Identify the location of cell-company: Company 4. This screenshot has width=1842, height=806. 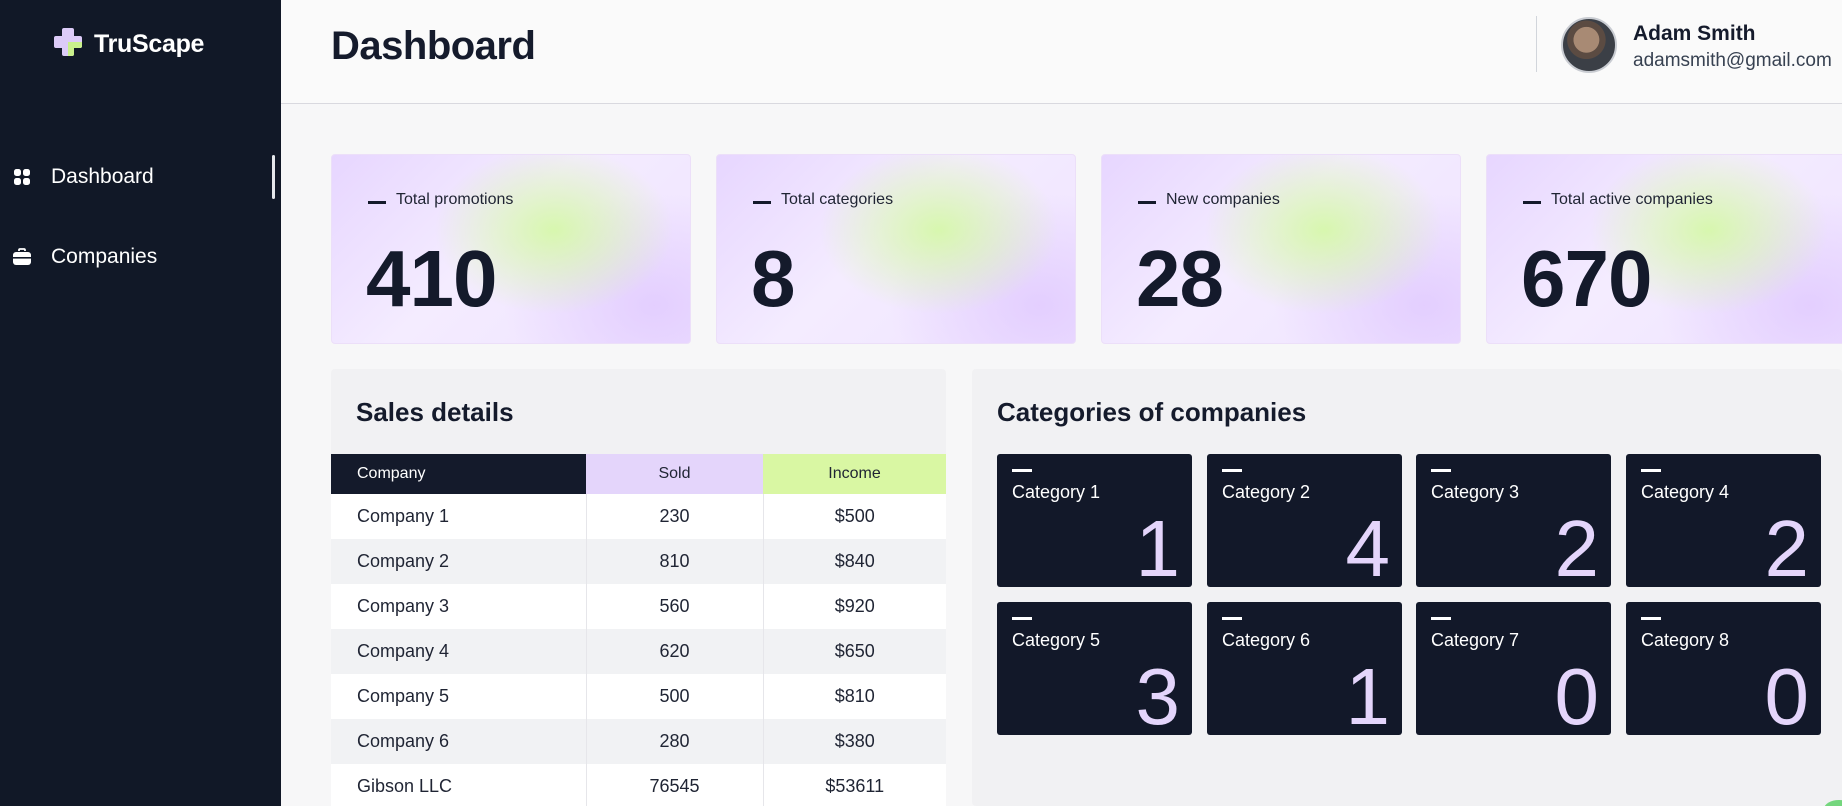
(459, 651).